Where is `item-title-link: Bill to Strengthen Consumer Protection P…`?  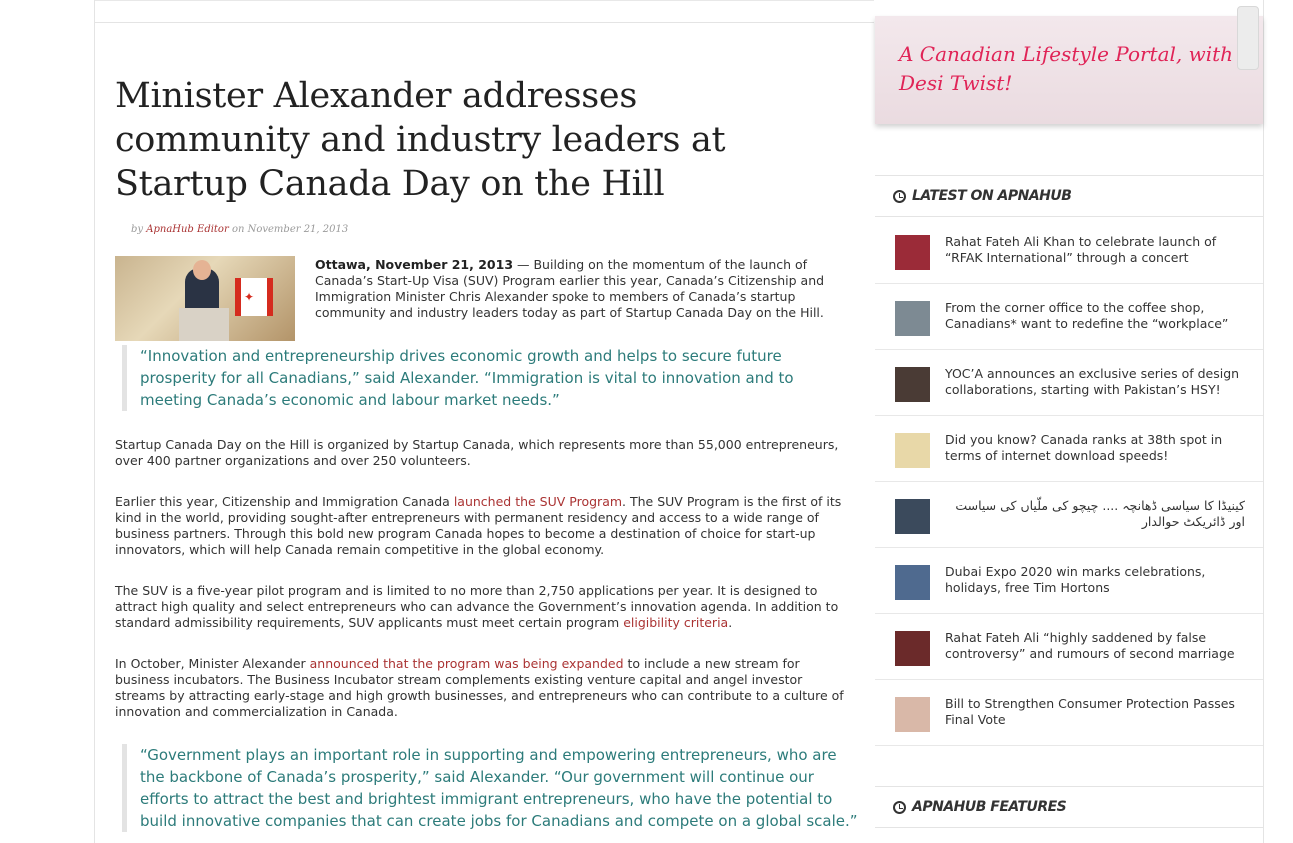 item-title-link: Bill to Strengthen Consumer Protection P… is located at coordinates (1095, 712).